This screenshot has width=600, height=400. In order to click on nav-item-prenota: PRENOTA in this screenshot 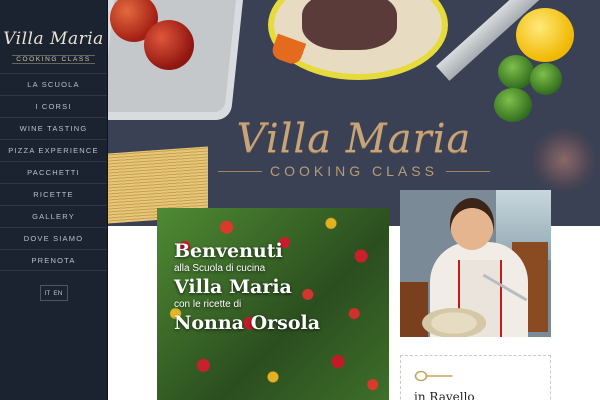, I will do `click(53, 260)`.